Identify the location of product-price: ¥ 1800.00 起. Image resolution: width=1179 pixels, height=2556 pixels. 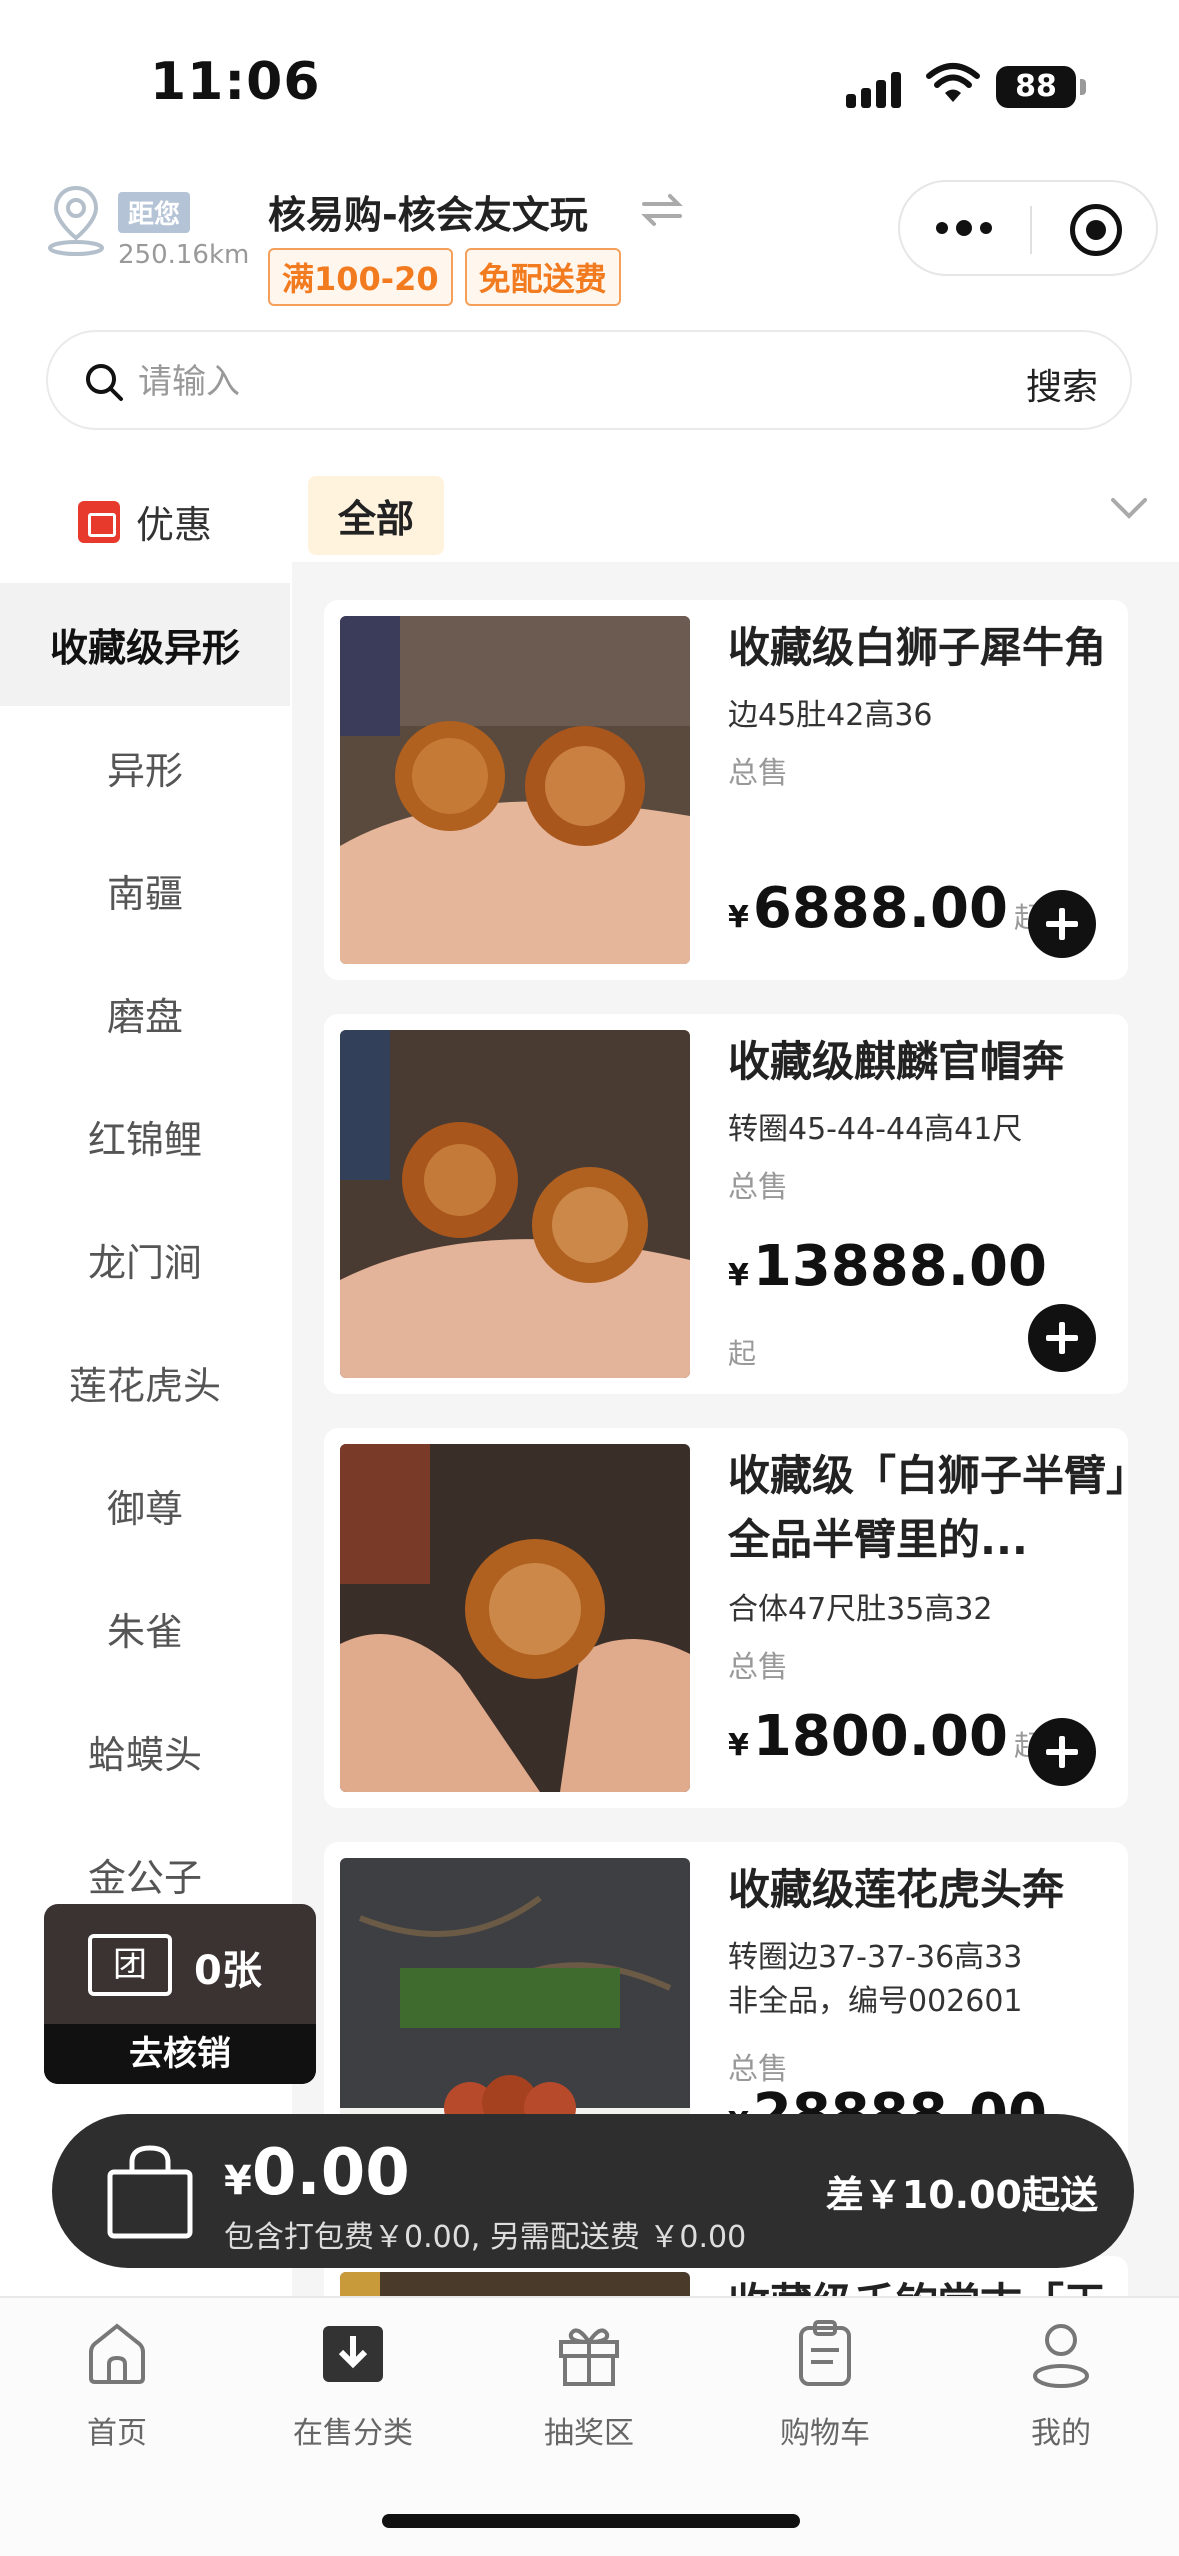
(885, 1736).